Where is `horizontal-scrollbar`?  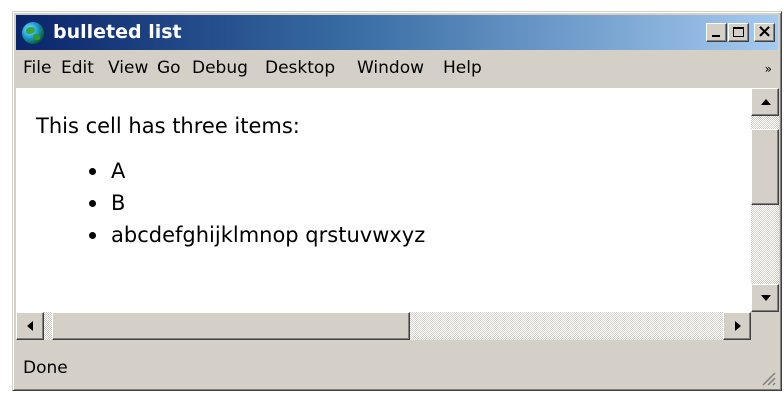 horizontal-scrollbar is located at coordinates (383, 326).